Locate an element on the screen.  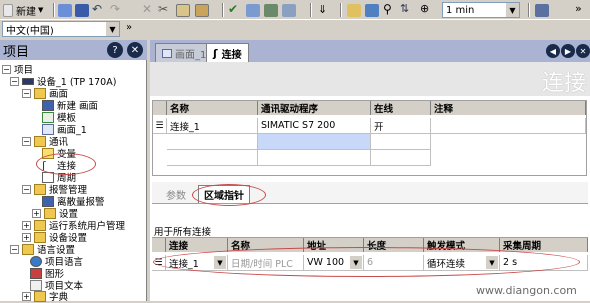
col-header: 采集周期 is located at coordinates (544, 245).